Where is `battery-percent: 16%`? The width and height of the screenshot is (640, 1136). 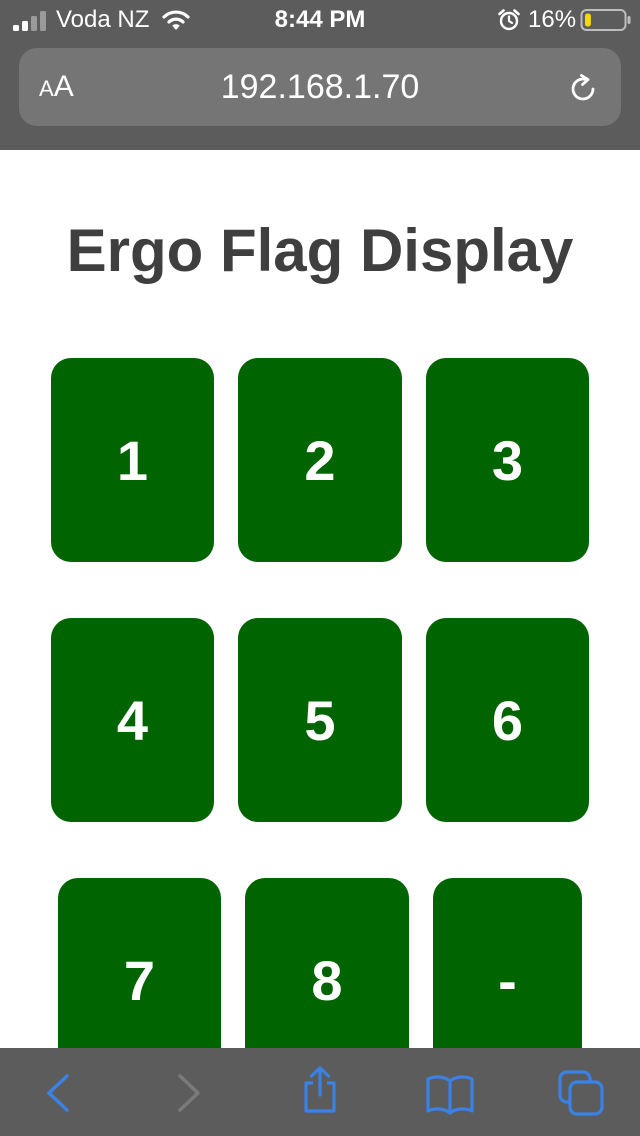
battery-percent: 16% is located at coordinates (552, 19).